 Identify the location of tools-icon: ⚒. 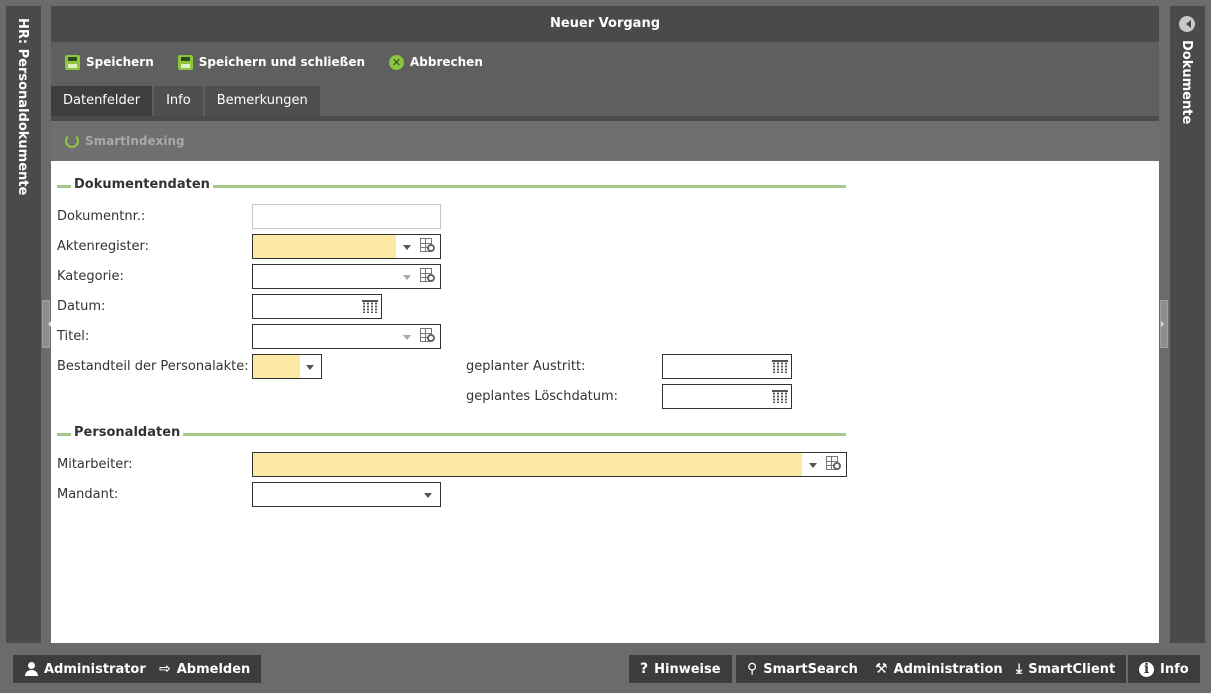
(881, 669).